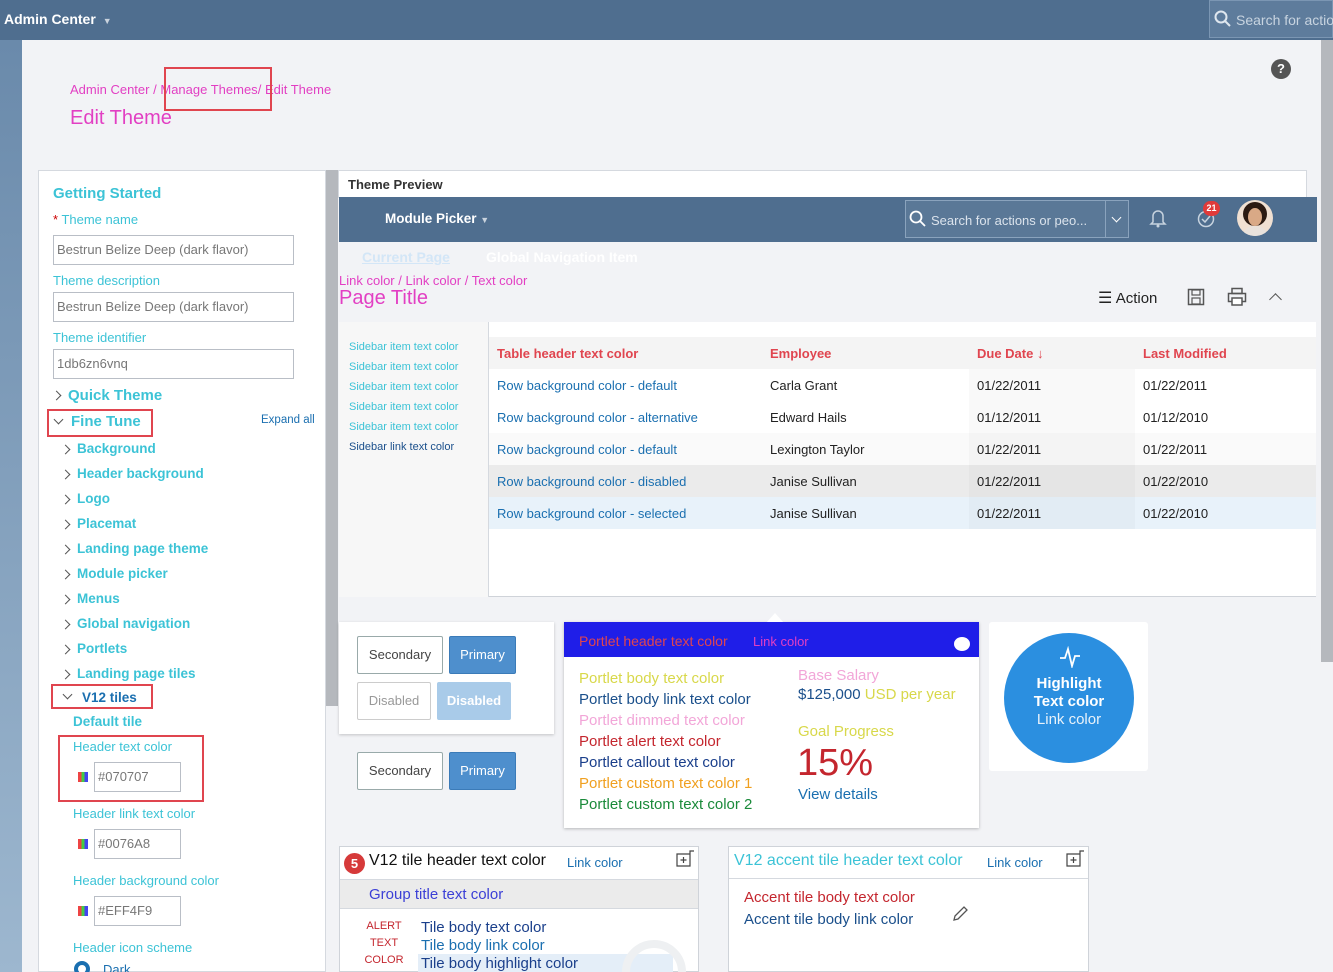 Image resolution: width=1333 pixels, height=972 pixels. What do you see at coordinates (1281, 69) in the screenshot?
I see `help-icon: ?` at bounding box center [1281, 69].